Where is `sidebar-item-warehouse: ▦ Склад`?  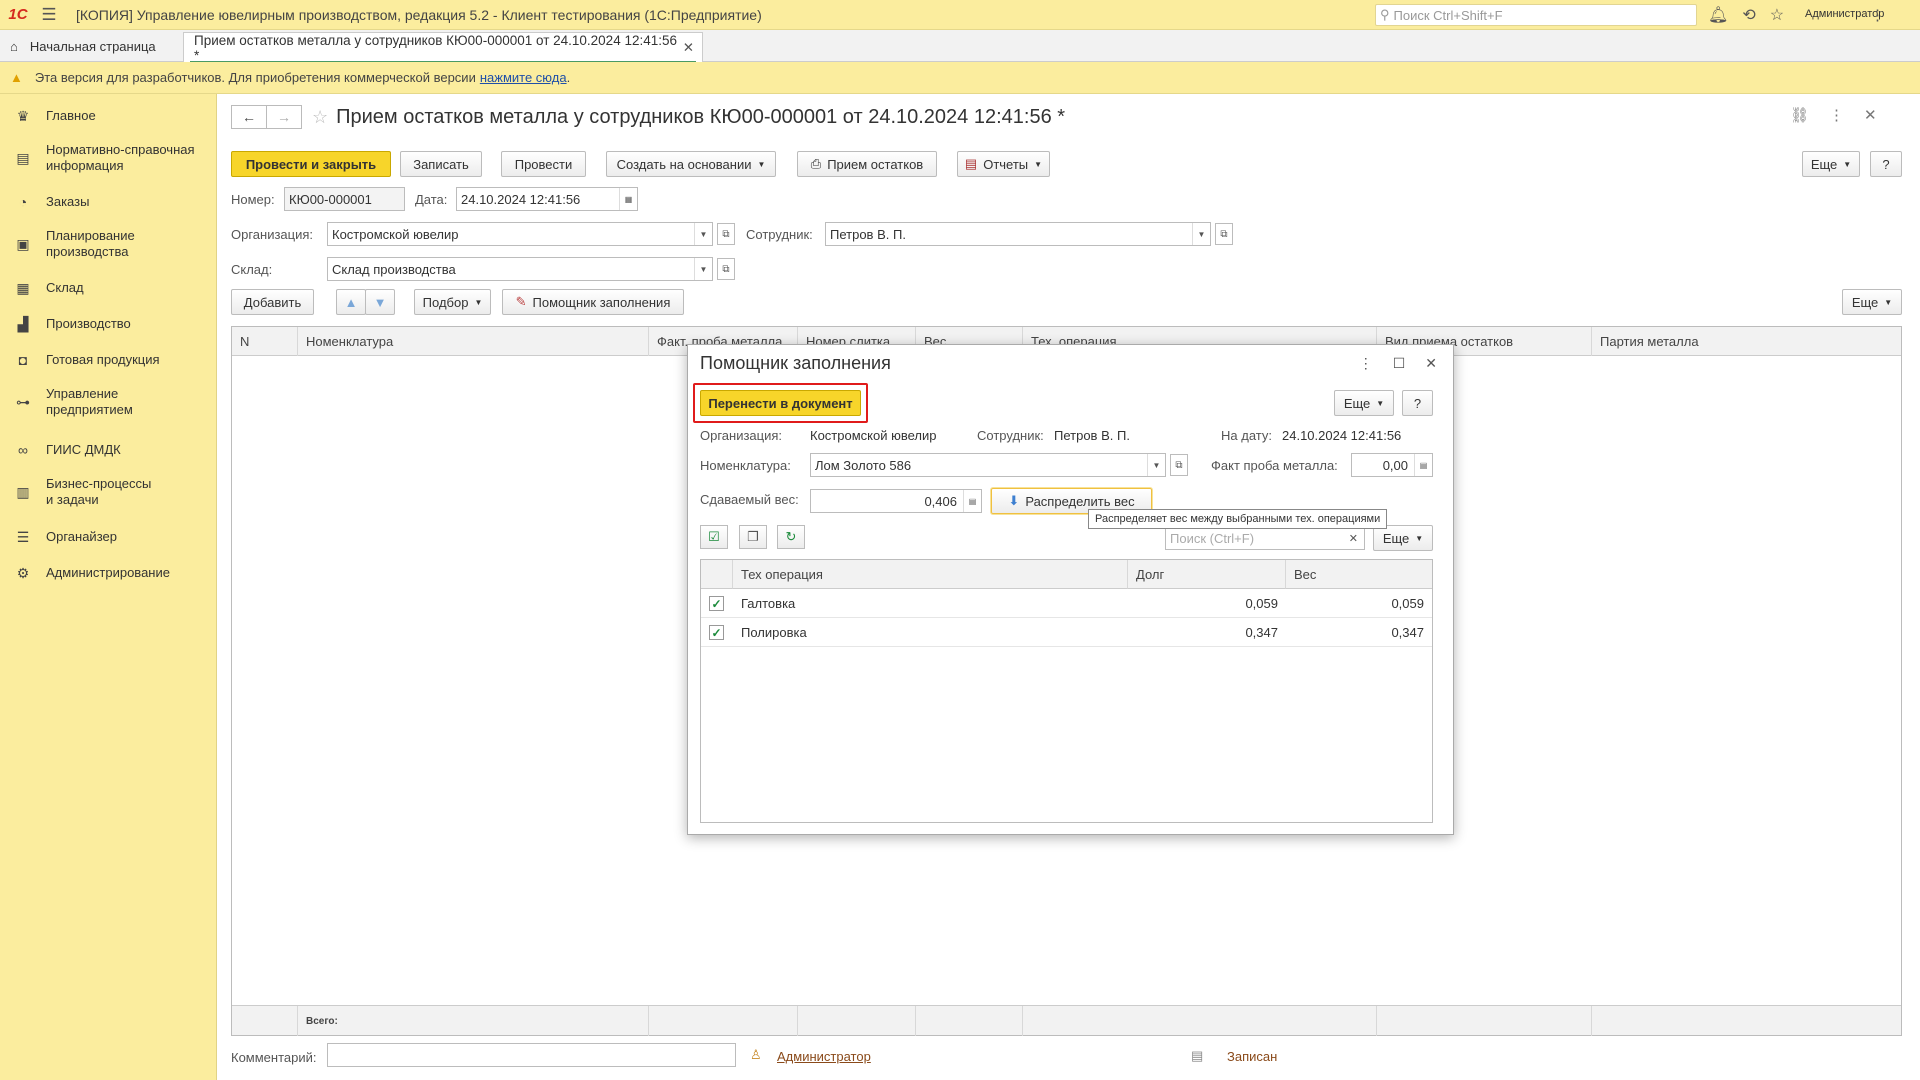 sidebar-item-warehouse: ▦ Склад is located at coordinates (108, 288).